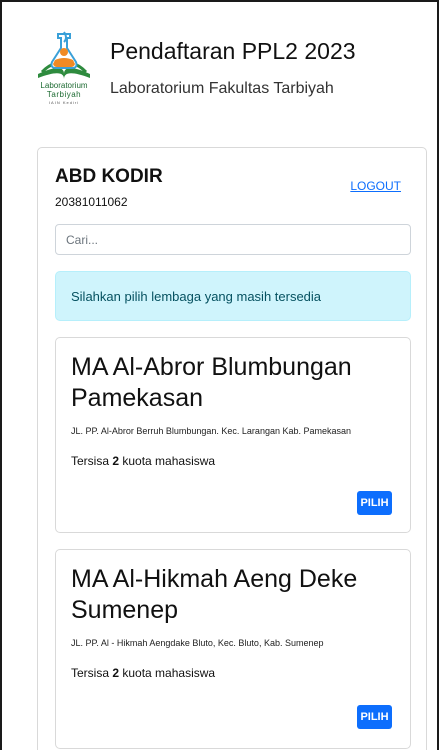 The width and height of the screenshot is (439, 750). I want to click on page-subtitle: Laboratorium Fakultas Tarbiyah, so click(222, 88).